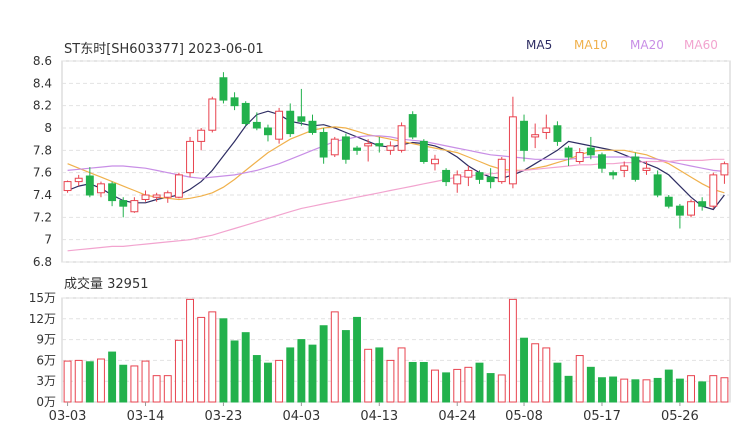 This screenshot has width=740, height=440. What do you see at coordinates (42, 106) in the screenshot?
I see `price-tick-label: 8.2` at bounding box center [42, 106].